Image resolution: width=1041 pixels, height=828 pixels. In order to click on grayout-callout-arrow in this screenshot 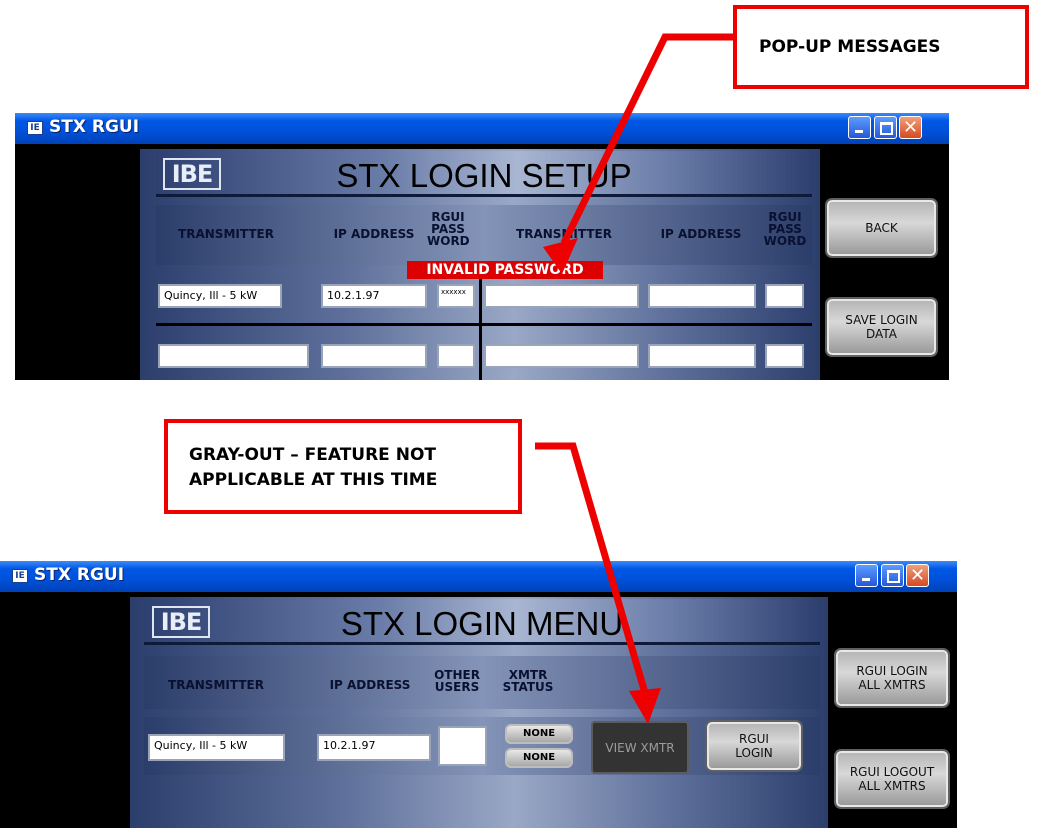, I will do `click(598, 583)`.